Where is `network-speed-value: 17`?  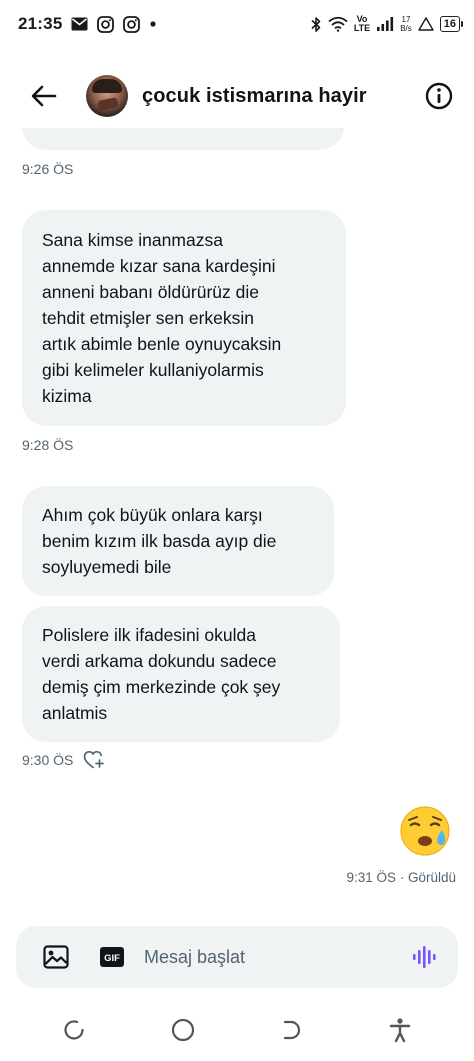
network-speed-value: 17 is located at coordinates (406, 19).